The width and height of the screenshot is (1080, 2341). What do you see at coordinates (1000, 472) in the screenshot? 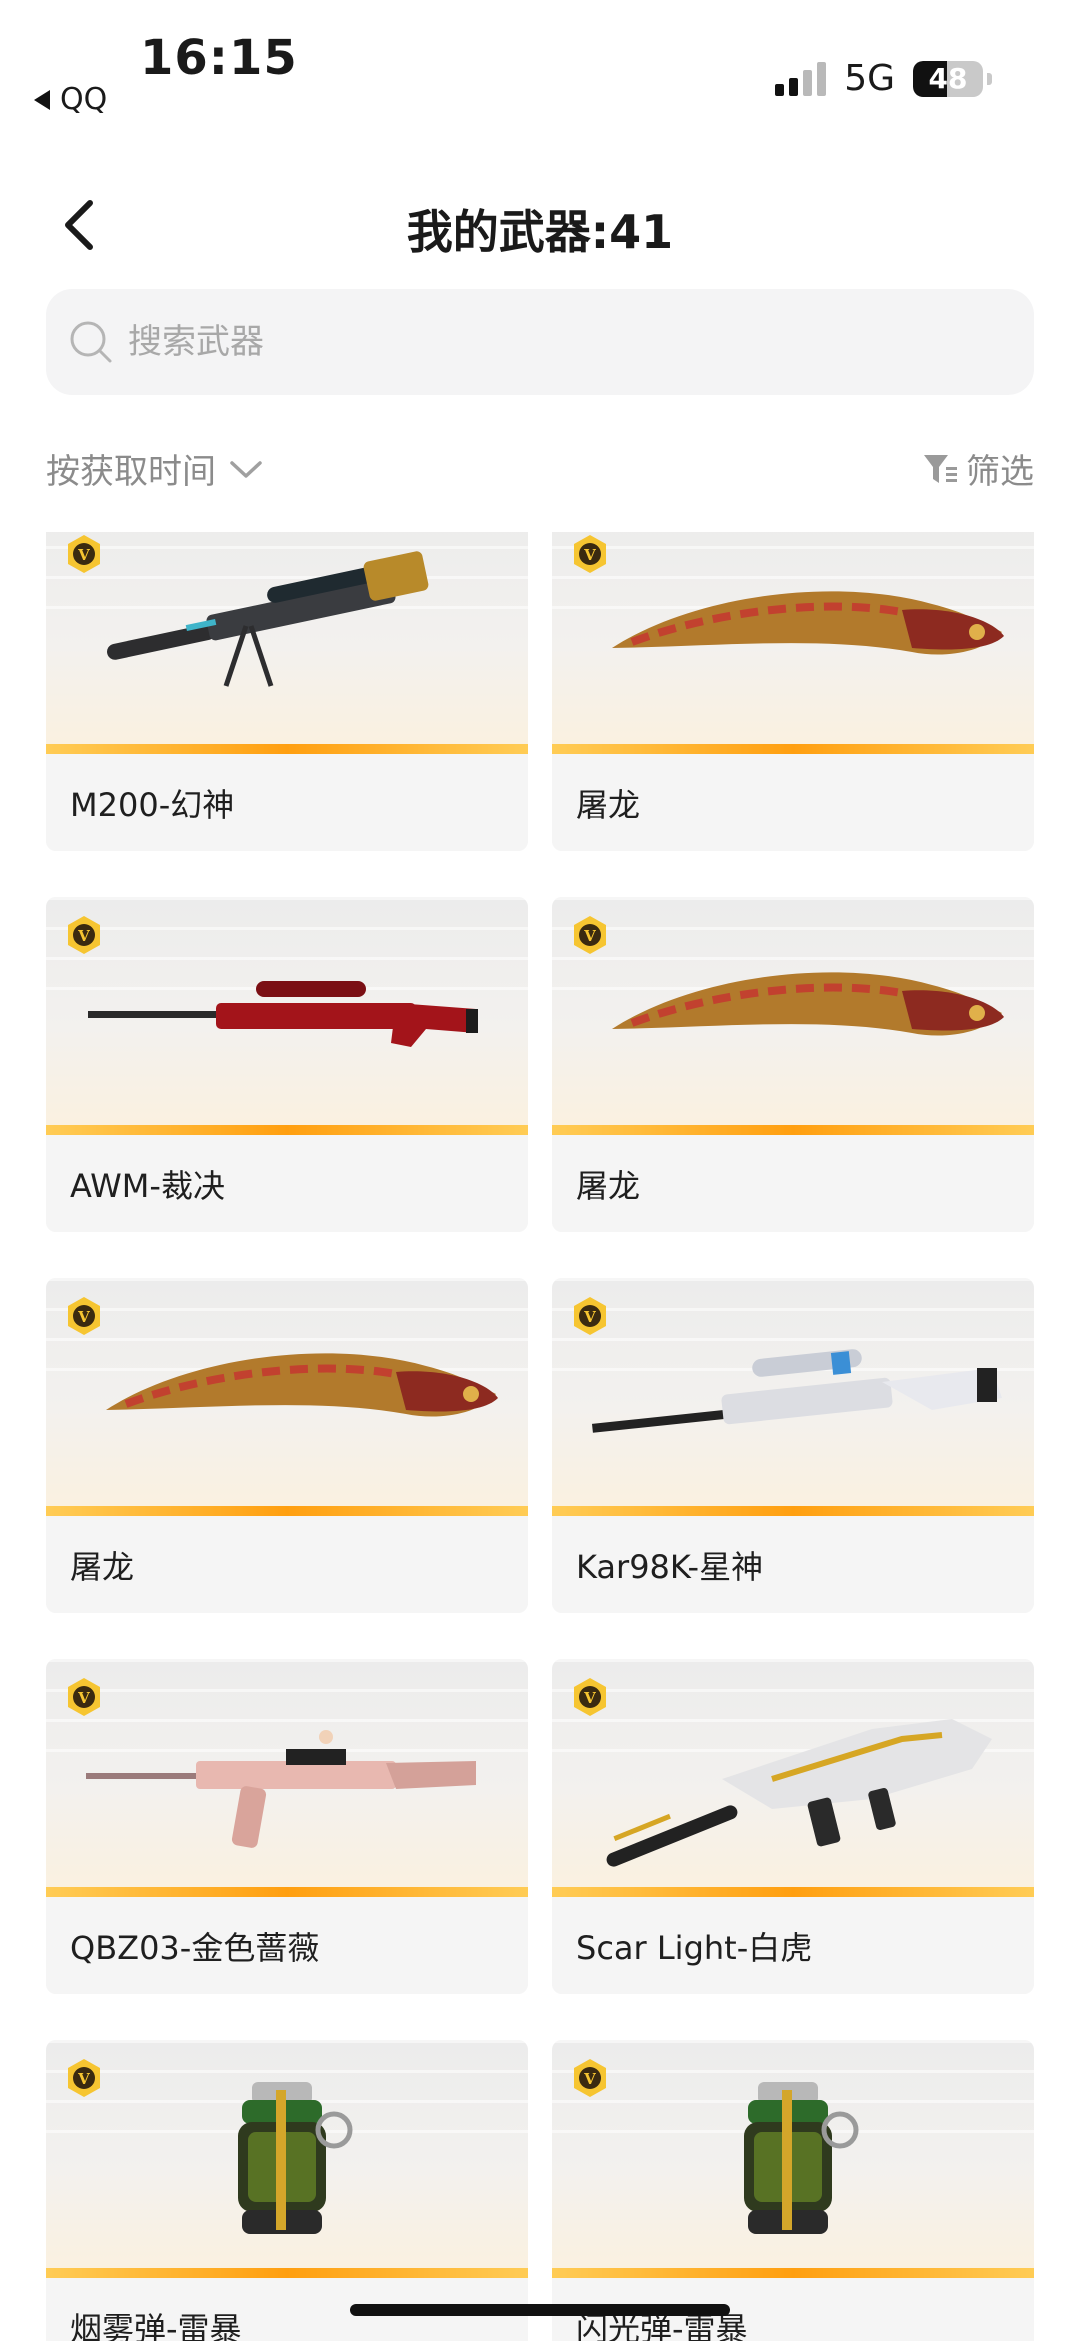
I see `filter-label: 筛选` at bounding box center [1000, 472].